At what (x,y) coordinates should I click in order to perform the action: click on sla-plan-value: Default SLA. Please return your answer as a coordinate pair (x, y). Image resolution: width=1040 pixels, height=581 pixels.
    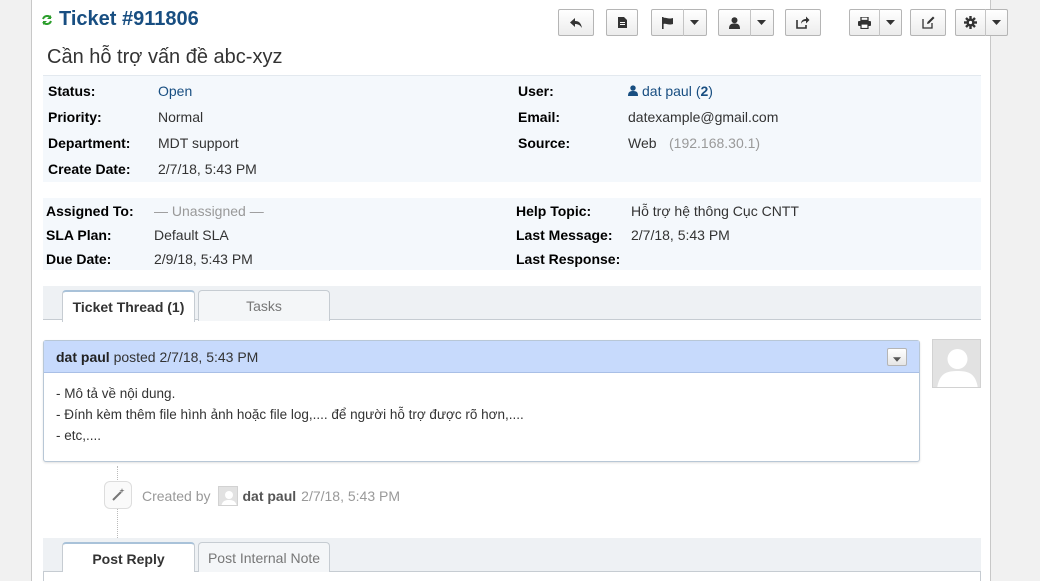
    Looking at the image, I should click on (191, 235).